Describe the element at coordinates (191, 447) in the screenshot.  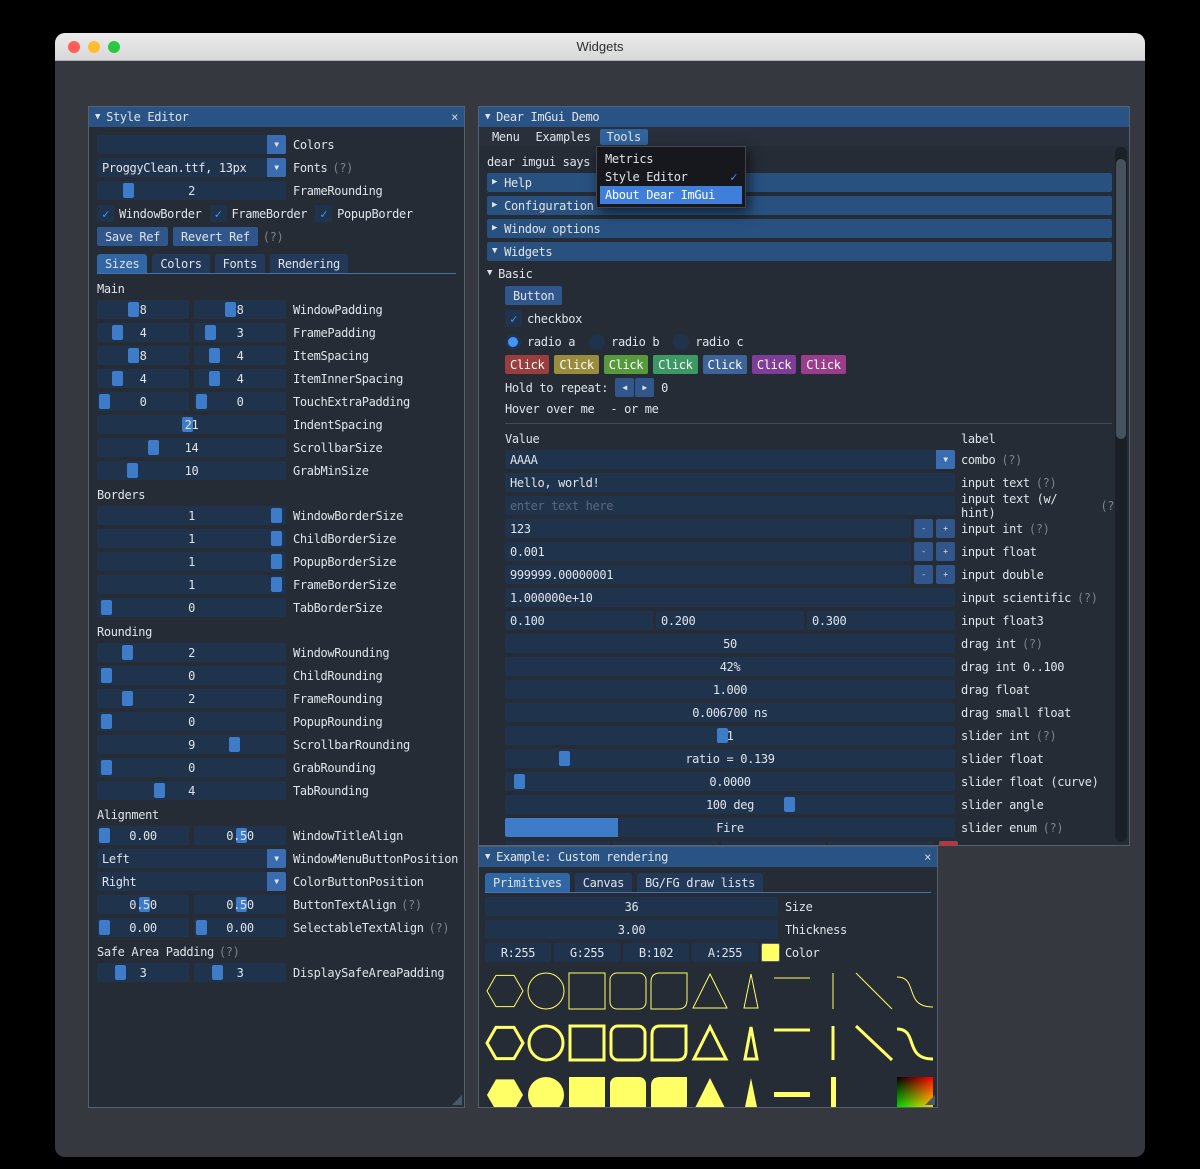
I see `scrollbarsize-slider: 14` at that location.